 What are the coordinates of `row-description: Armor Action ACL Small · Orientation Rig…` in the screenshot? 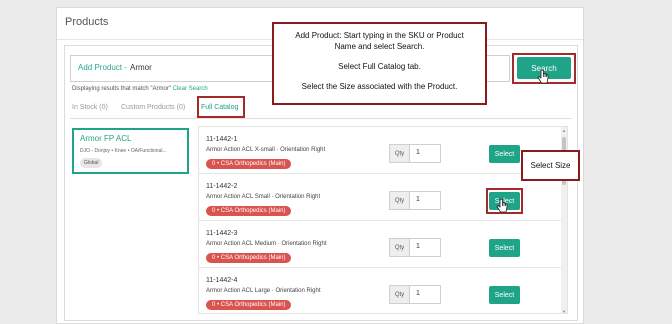 It's located at (263, 197).